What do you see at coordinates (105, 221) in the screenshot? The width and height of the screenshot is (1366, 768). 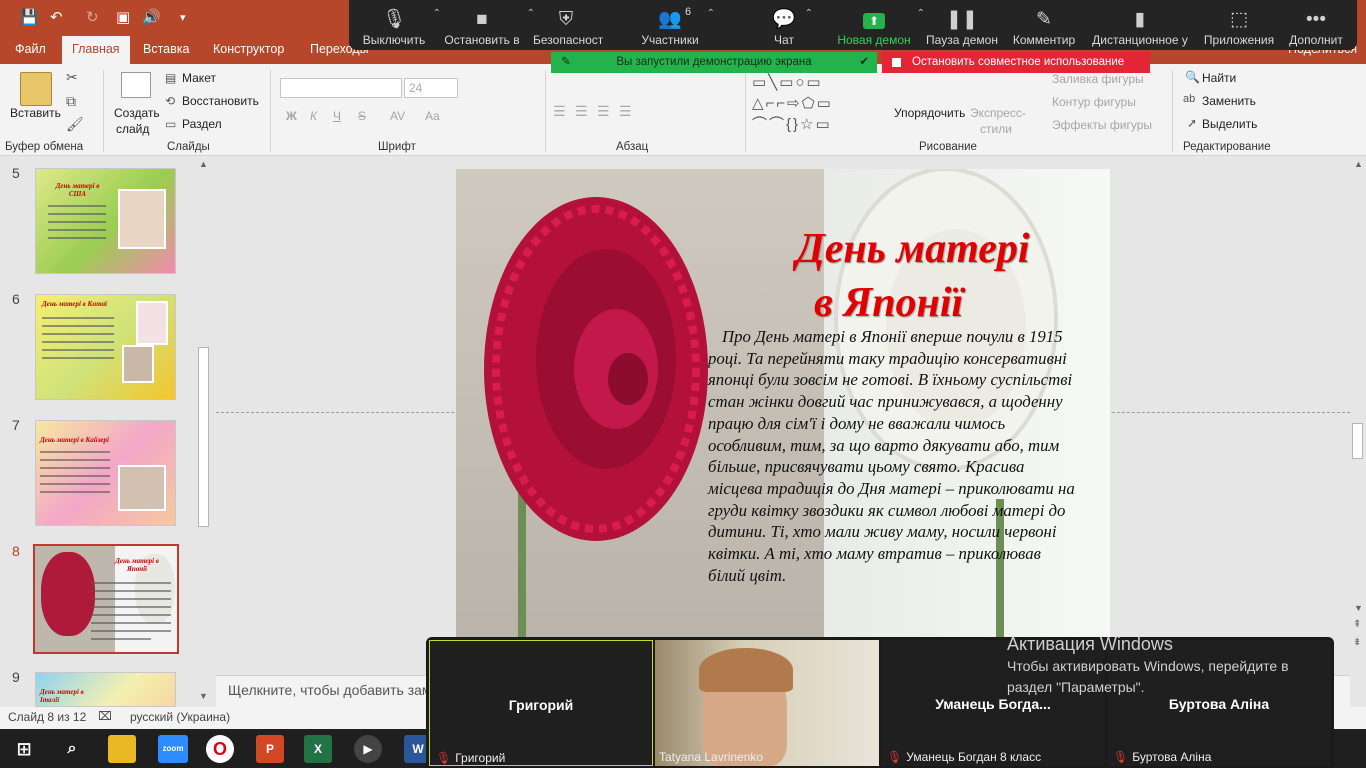 I see `thumb-slide-5: День матері в США` at bounding box center [105, 221].